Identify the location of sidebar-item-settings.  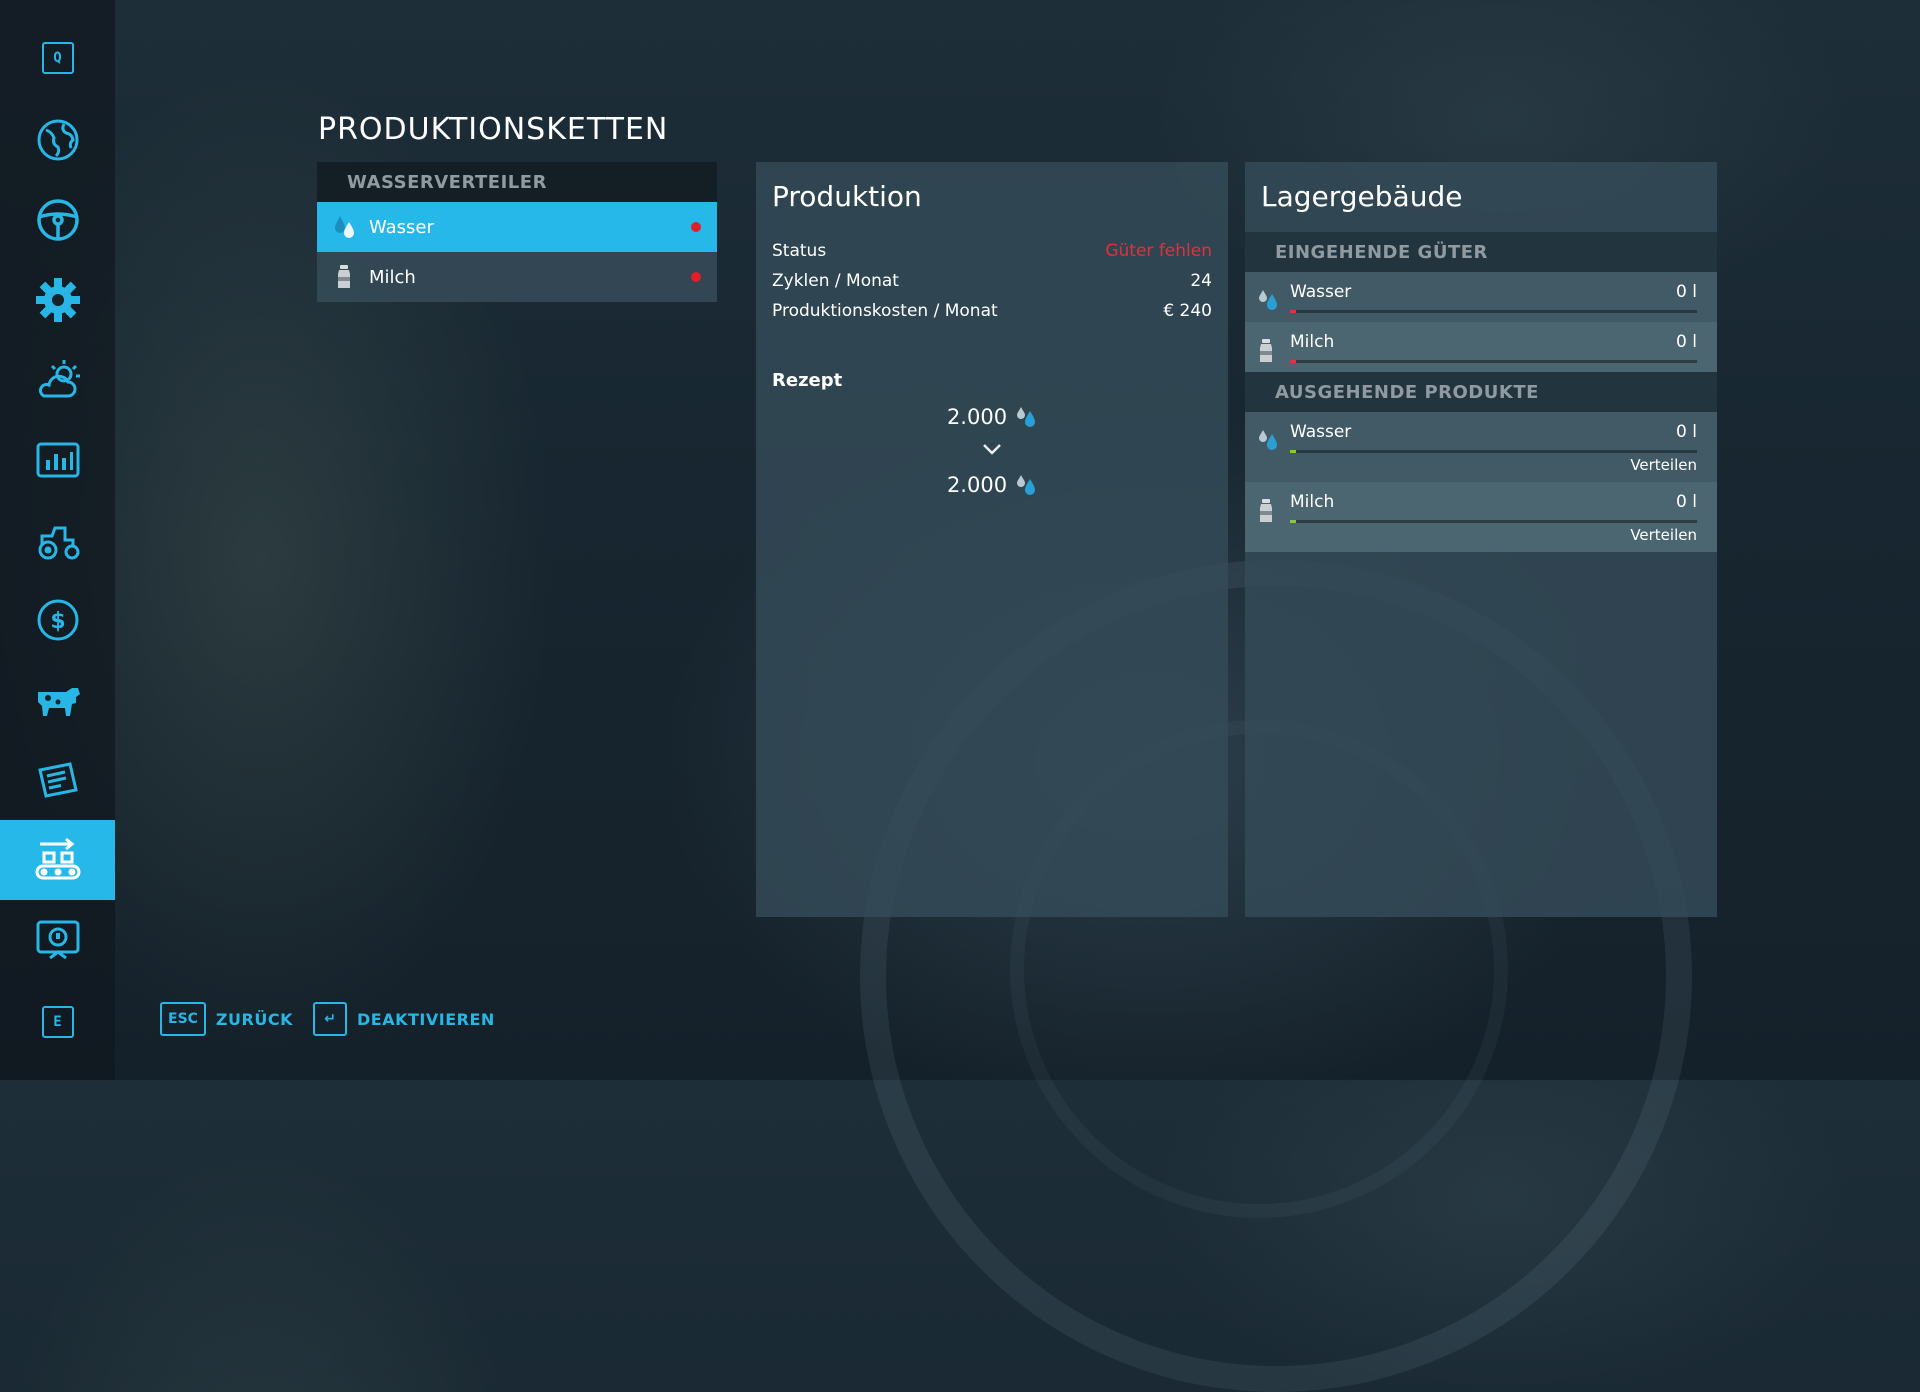
(57, 300).